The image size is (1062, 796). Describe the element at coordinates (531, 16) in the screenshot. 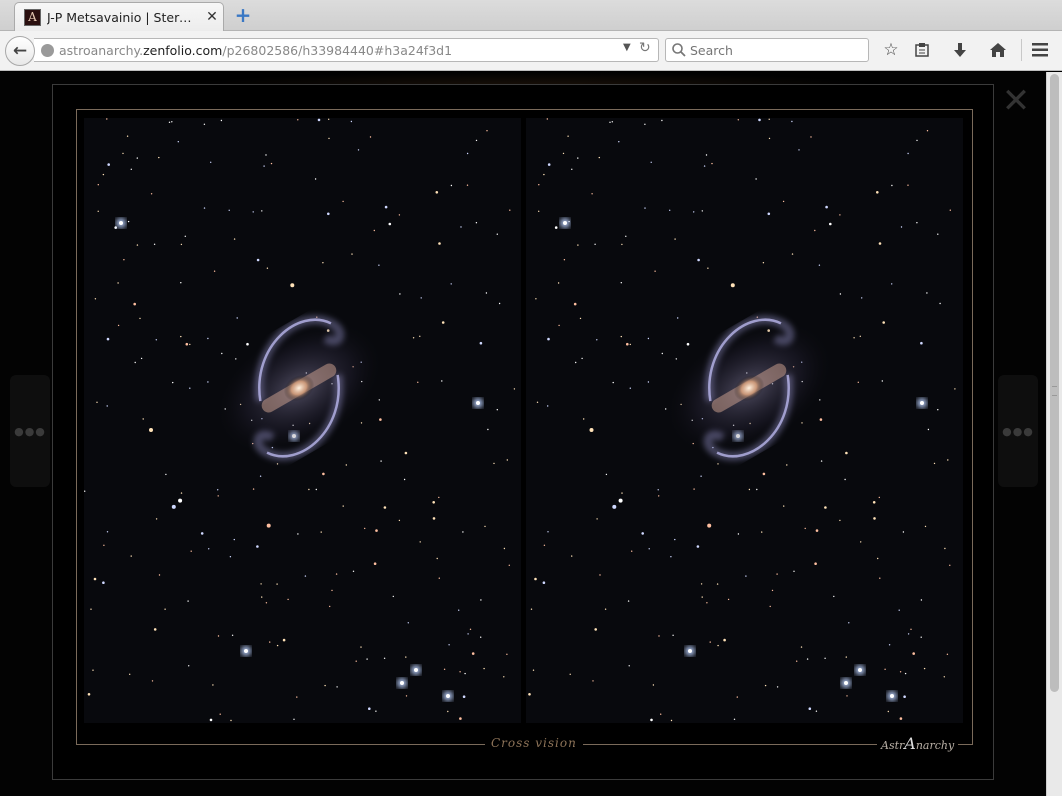

I see `tab-strip: A J-P Metsavainio | Stereo... ✕ +` at that location.